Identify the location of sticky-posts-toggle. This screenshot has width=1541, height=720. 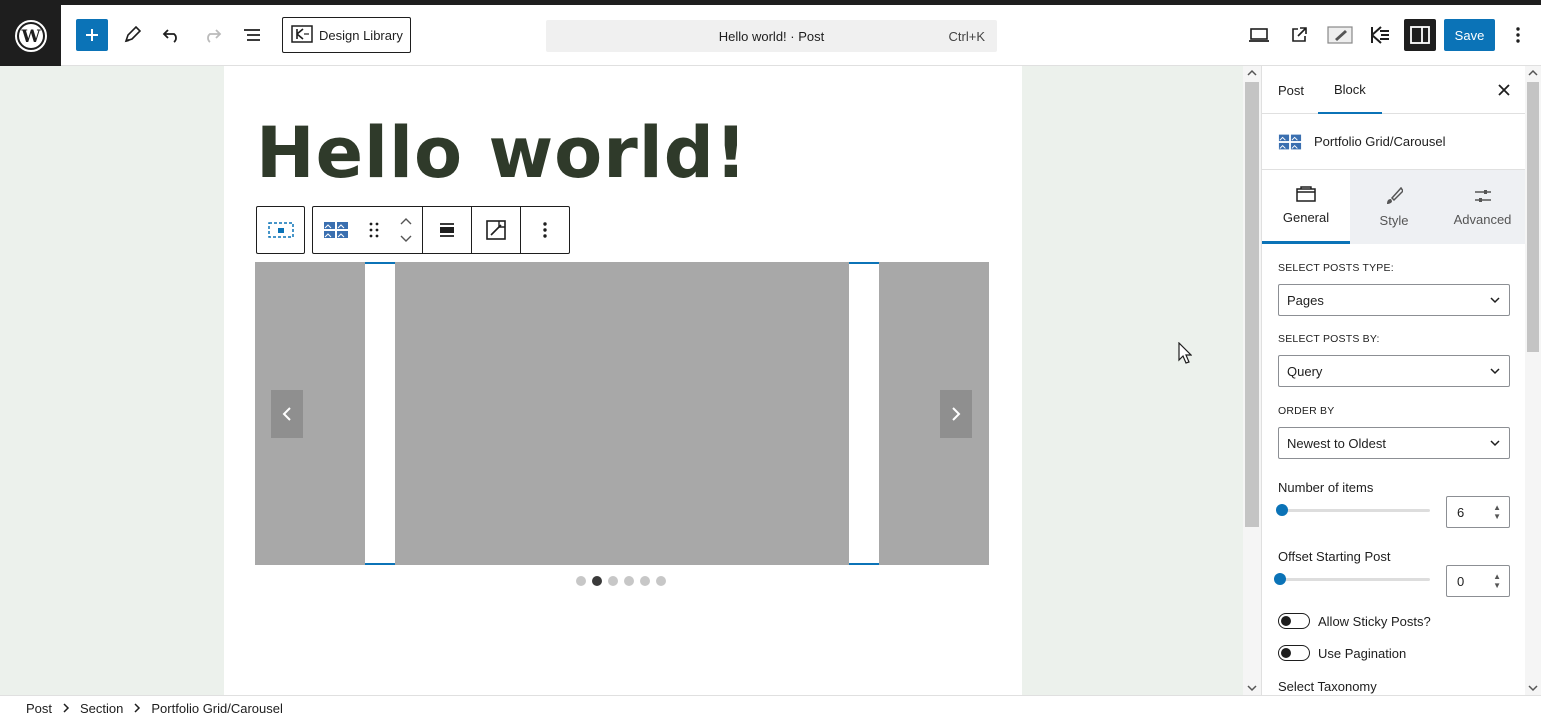
(1294, 621).